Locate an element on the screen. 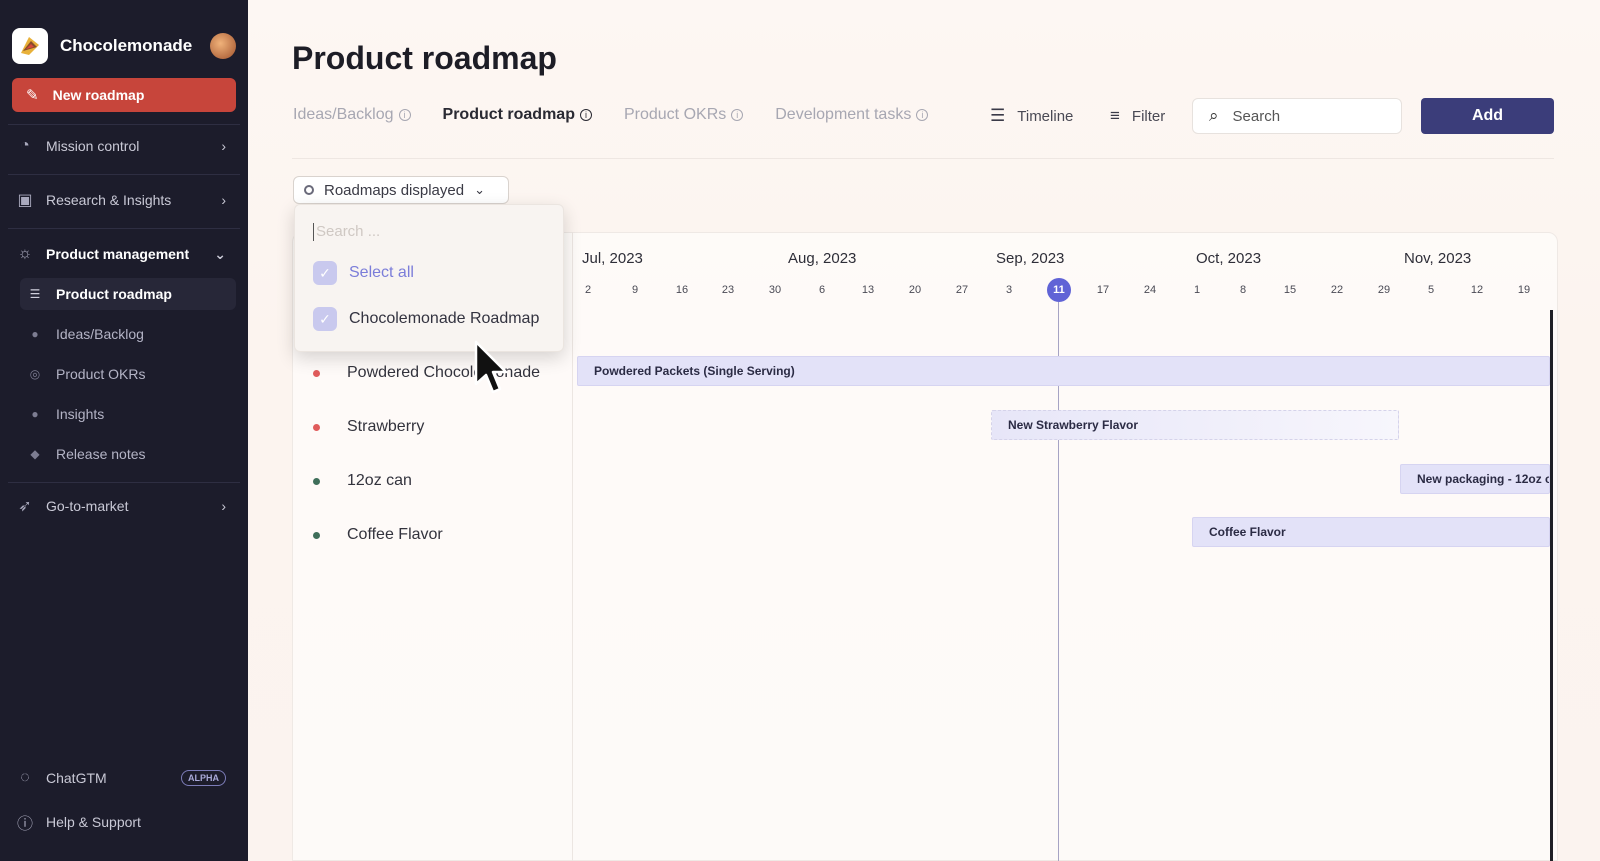 This screenshot has height=861, width=1600. research-icon: ▣ is located at coordinates (25, 200).